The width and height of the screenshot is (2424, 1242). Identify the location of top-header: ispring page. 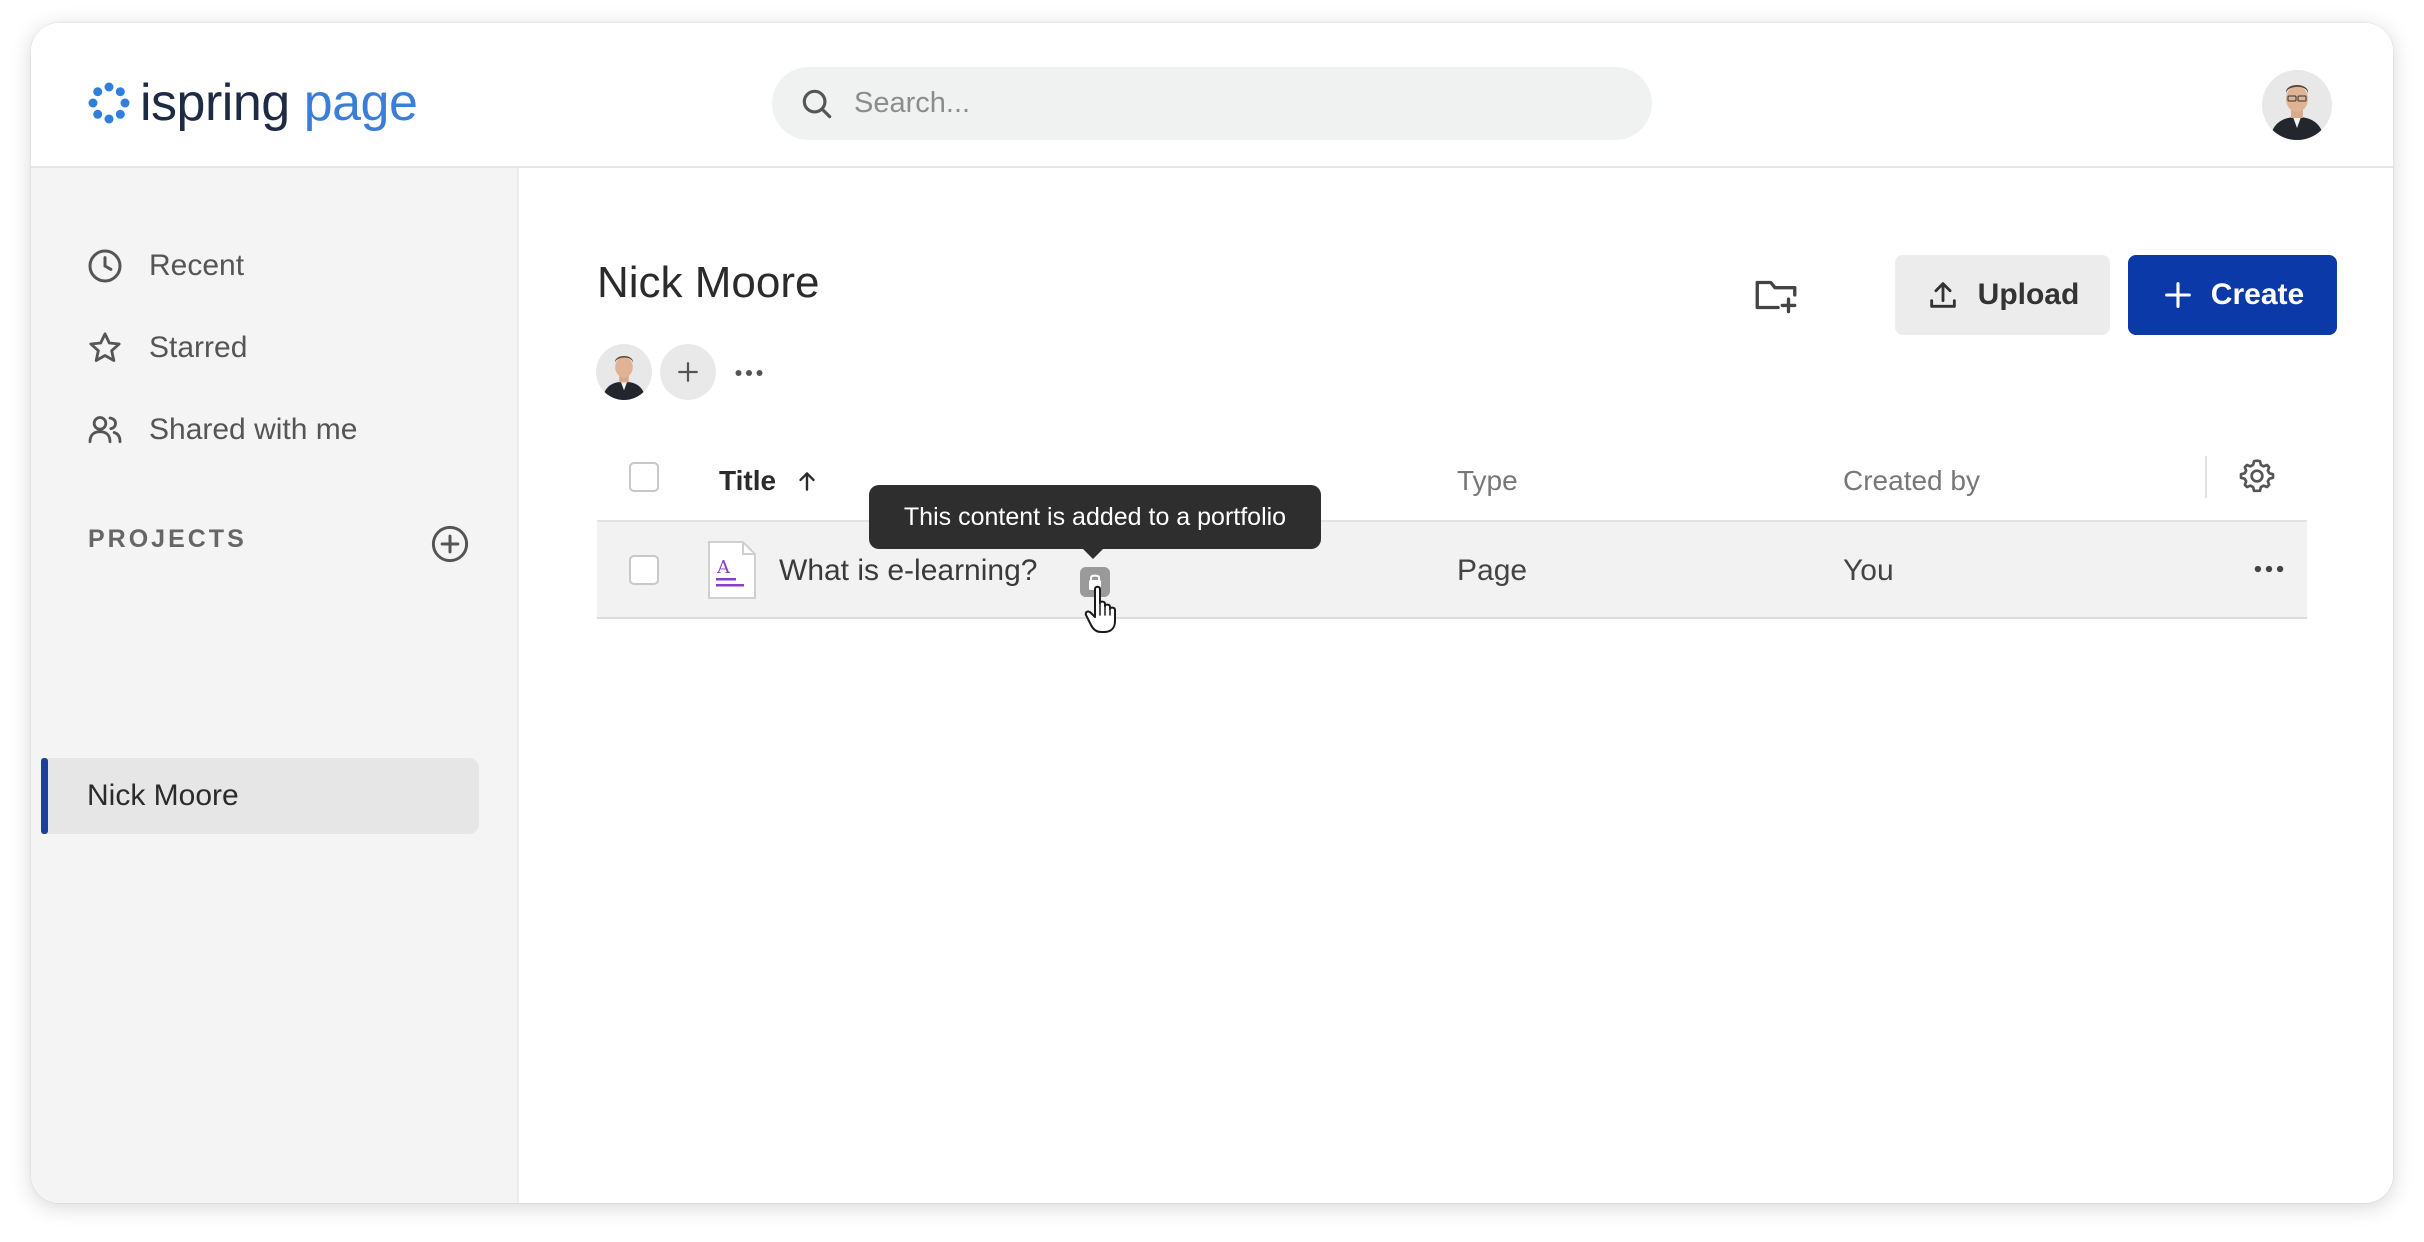
(1212, 95).